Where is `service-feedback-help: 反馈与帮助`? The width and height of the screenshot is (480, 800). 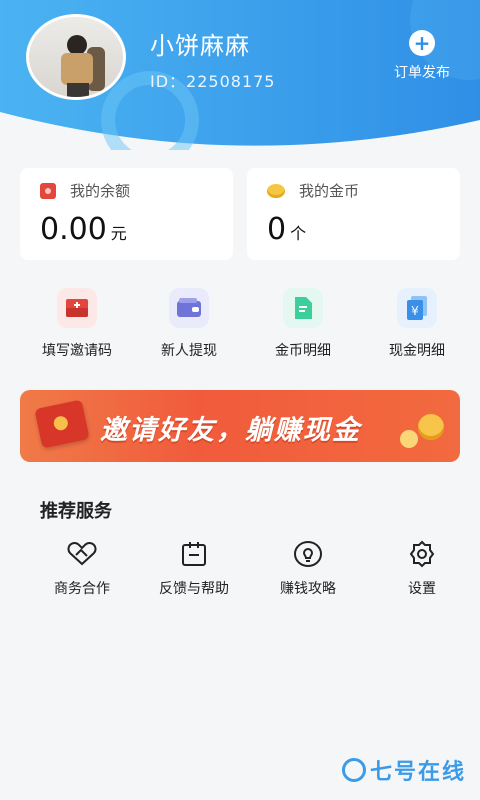
service-feedback-help: 反馈与帮助 is located at coordinates (194, 568).